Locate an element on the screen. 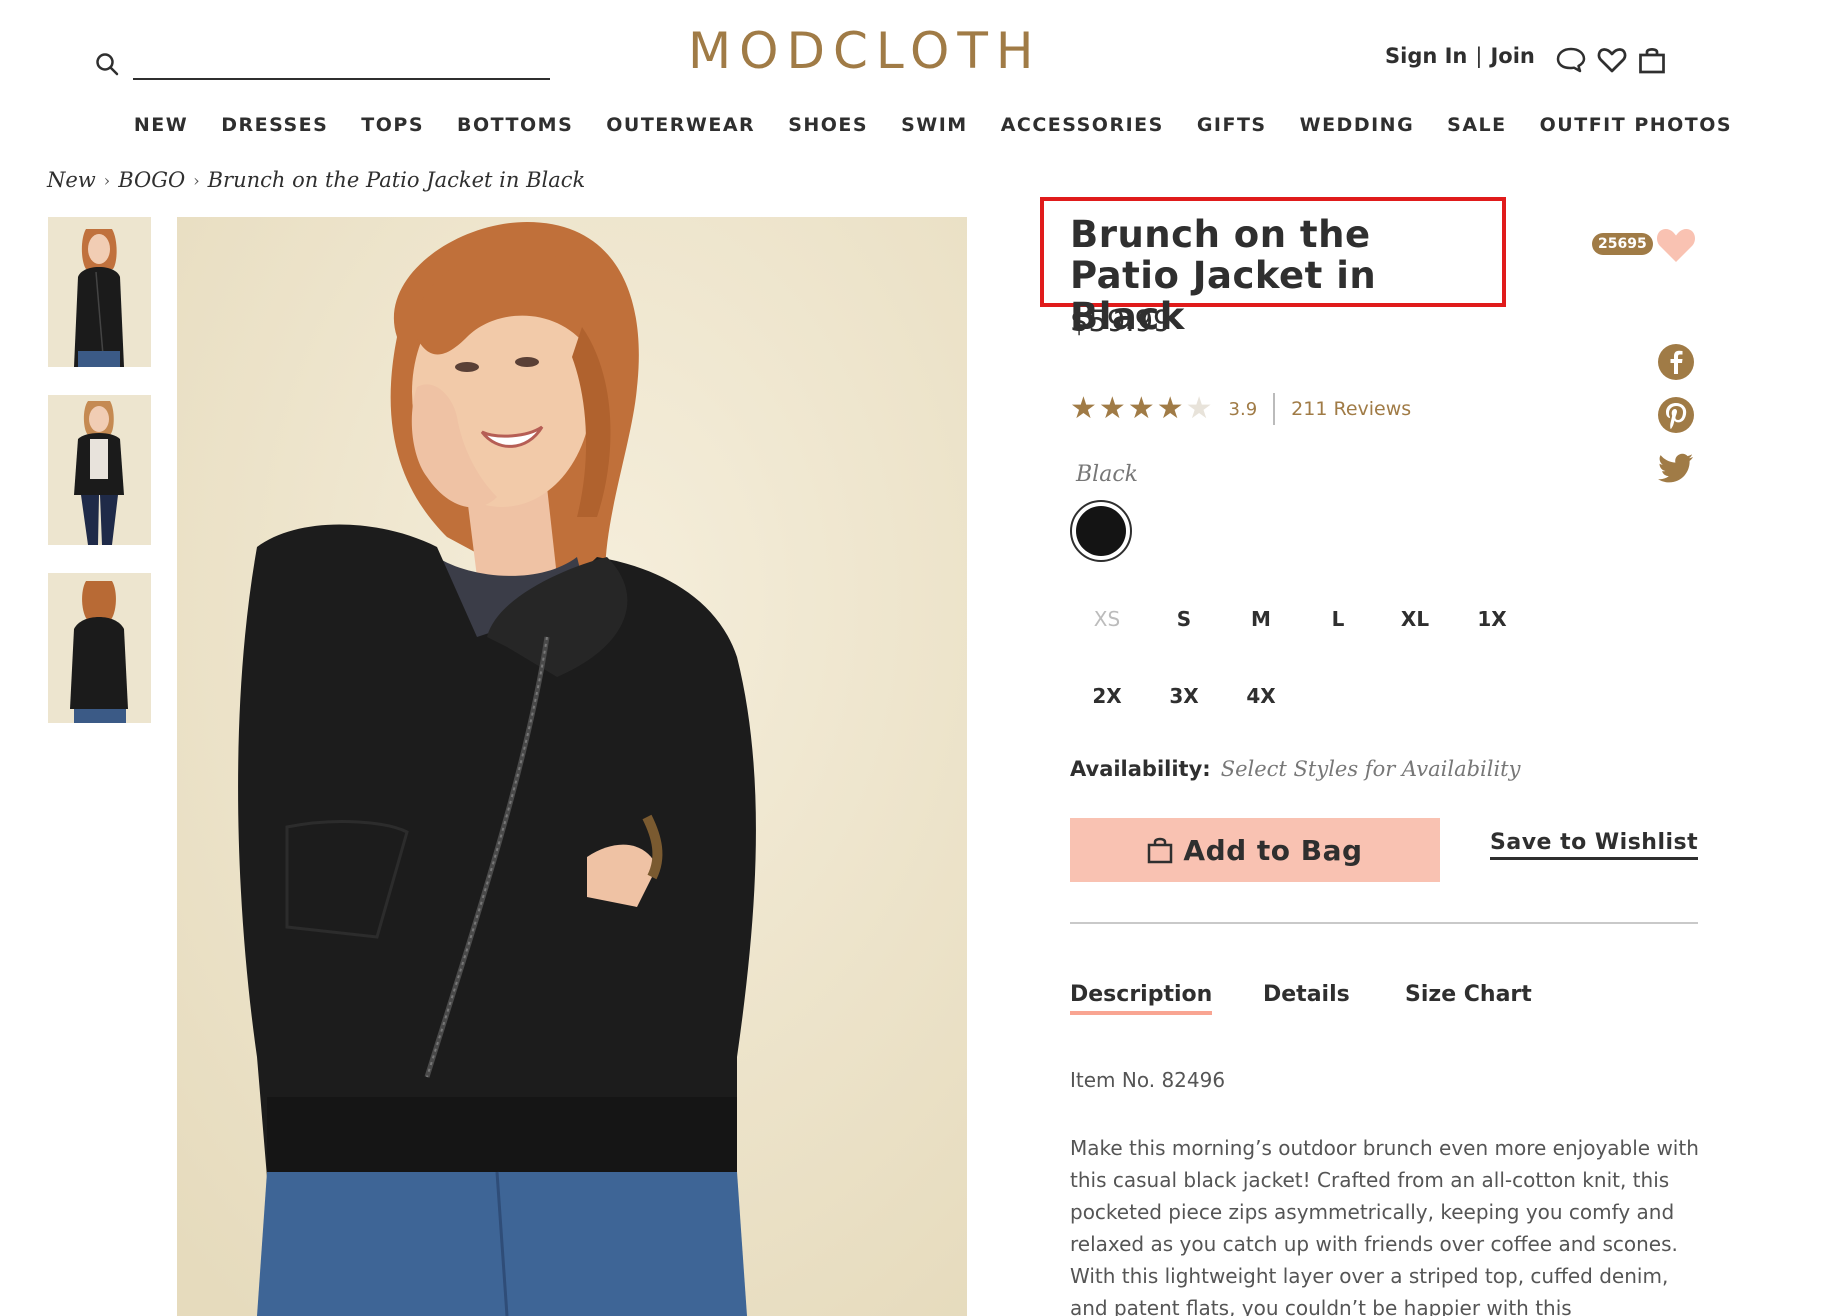  thumbnail-back is located at coordinates (99, 648).